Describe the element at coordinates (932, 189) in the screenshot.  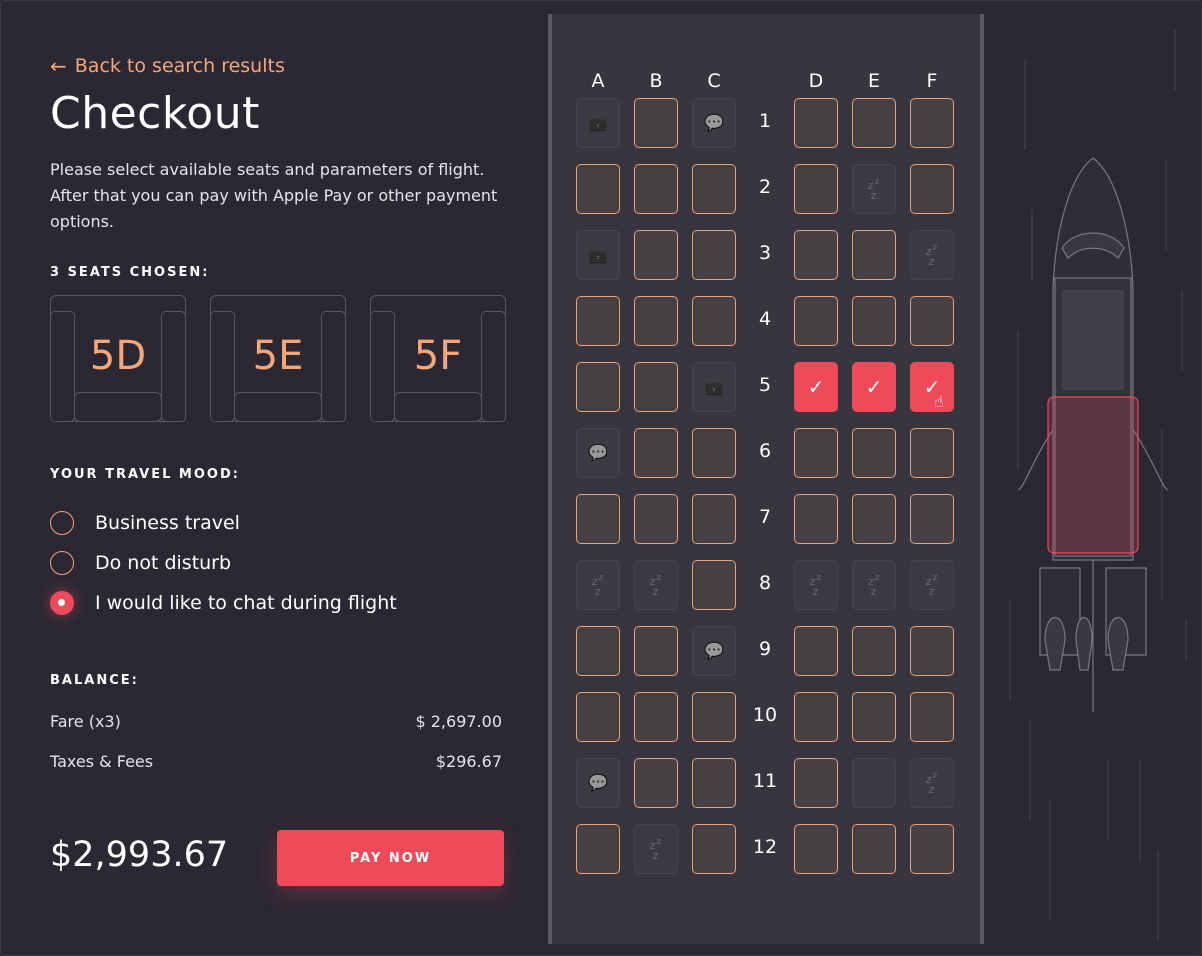
I see `seat-2f` at that location.